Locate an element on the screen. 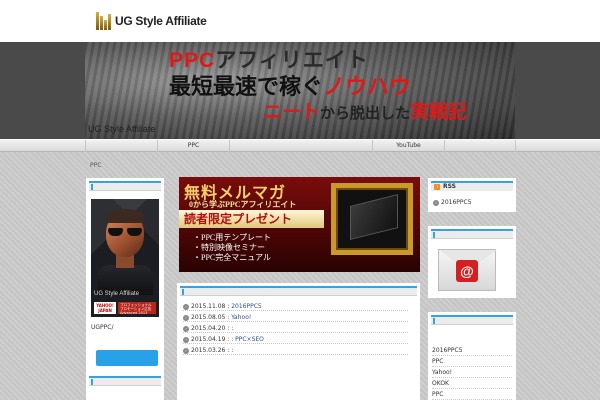  banner-subtitle: UG Style Affiliate is located at coordinates (122, 129).